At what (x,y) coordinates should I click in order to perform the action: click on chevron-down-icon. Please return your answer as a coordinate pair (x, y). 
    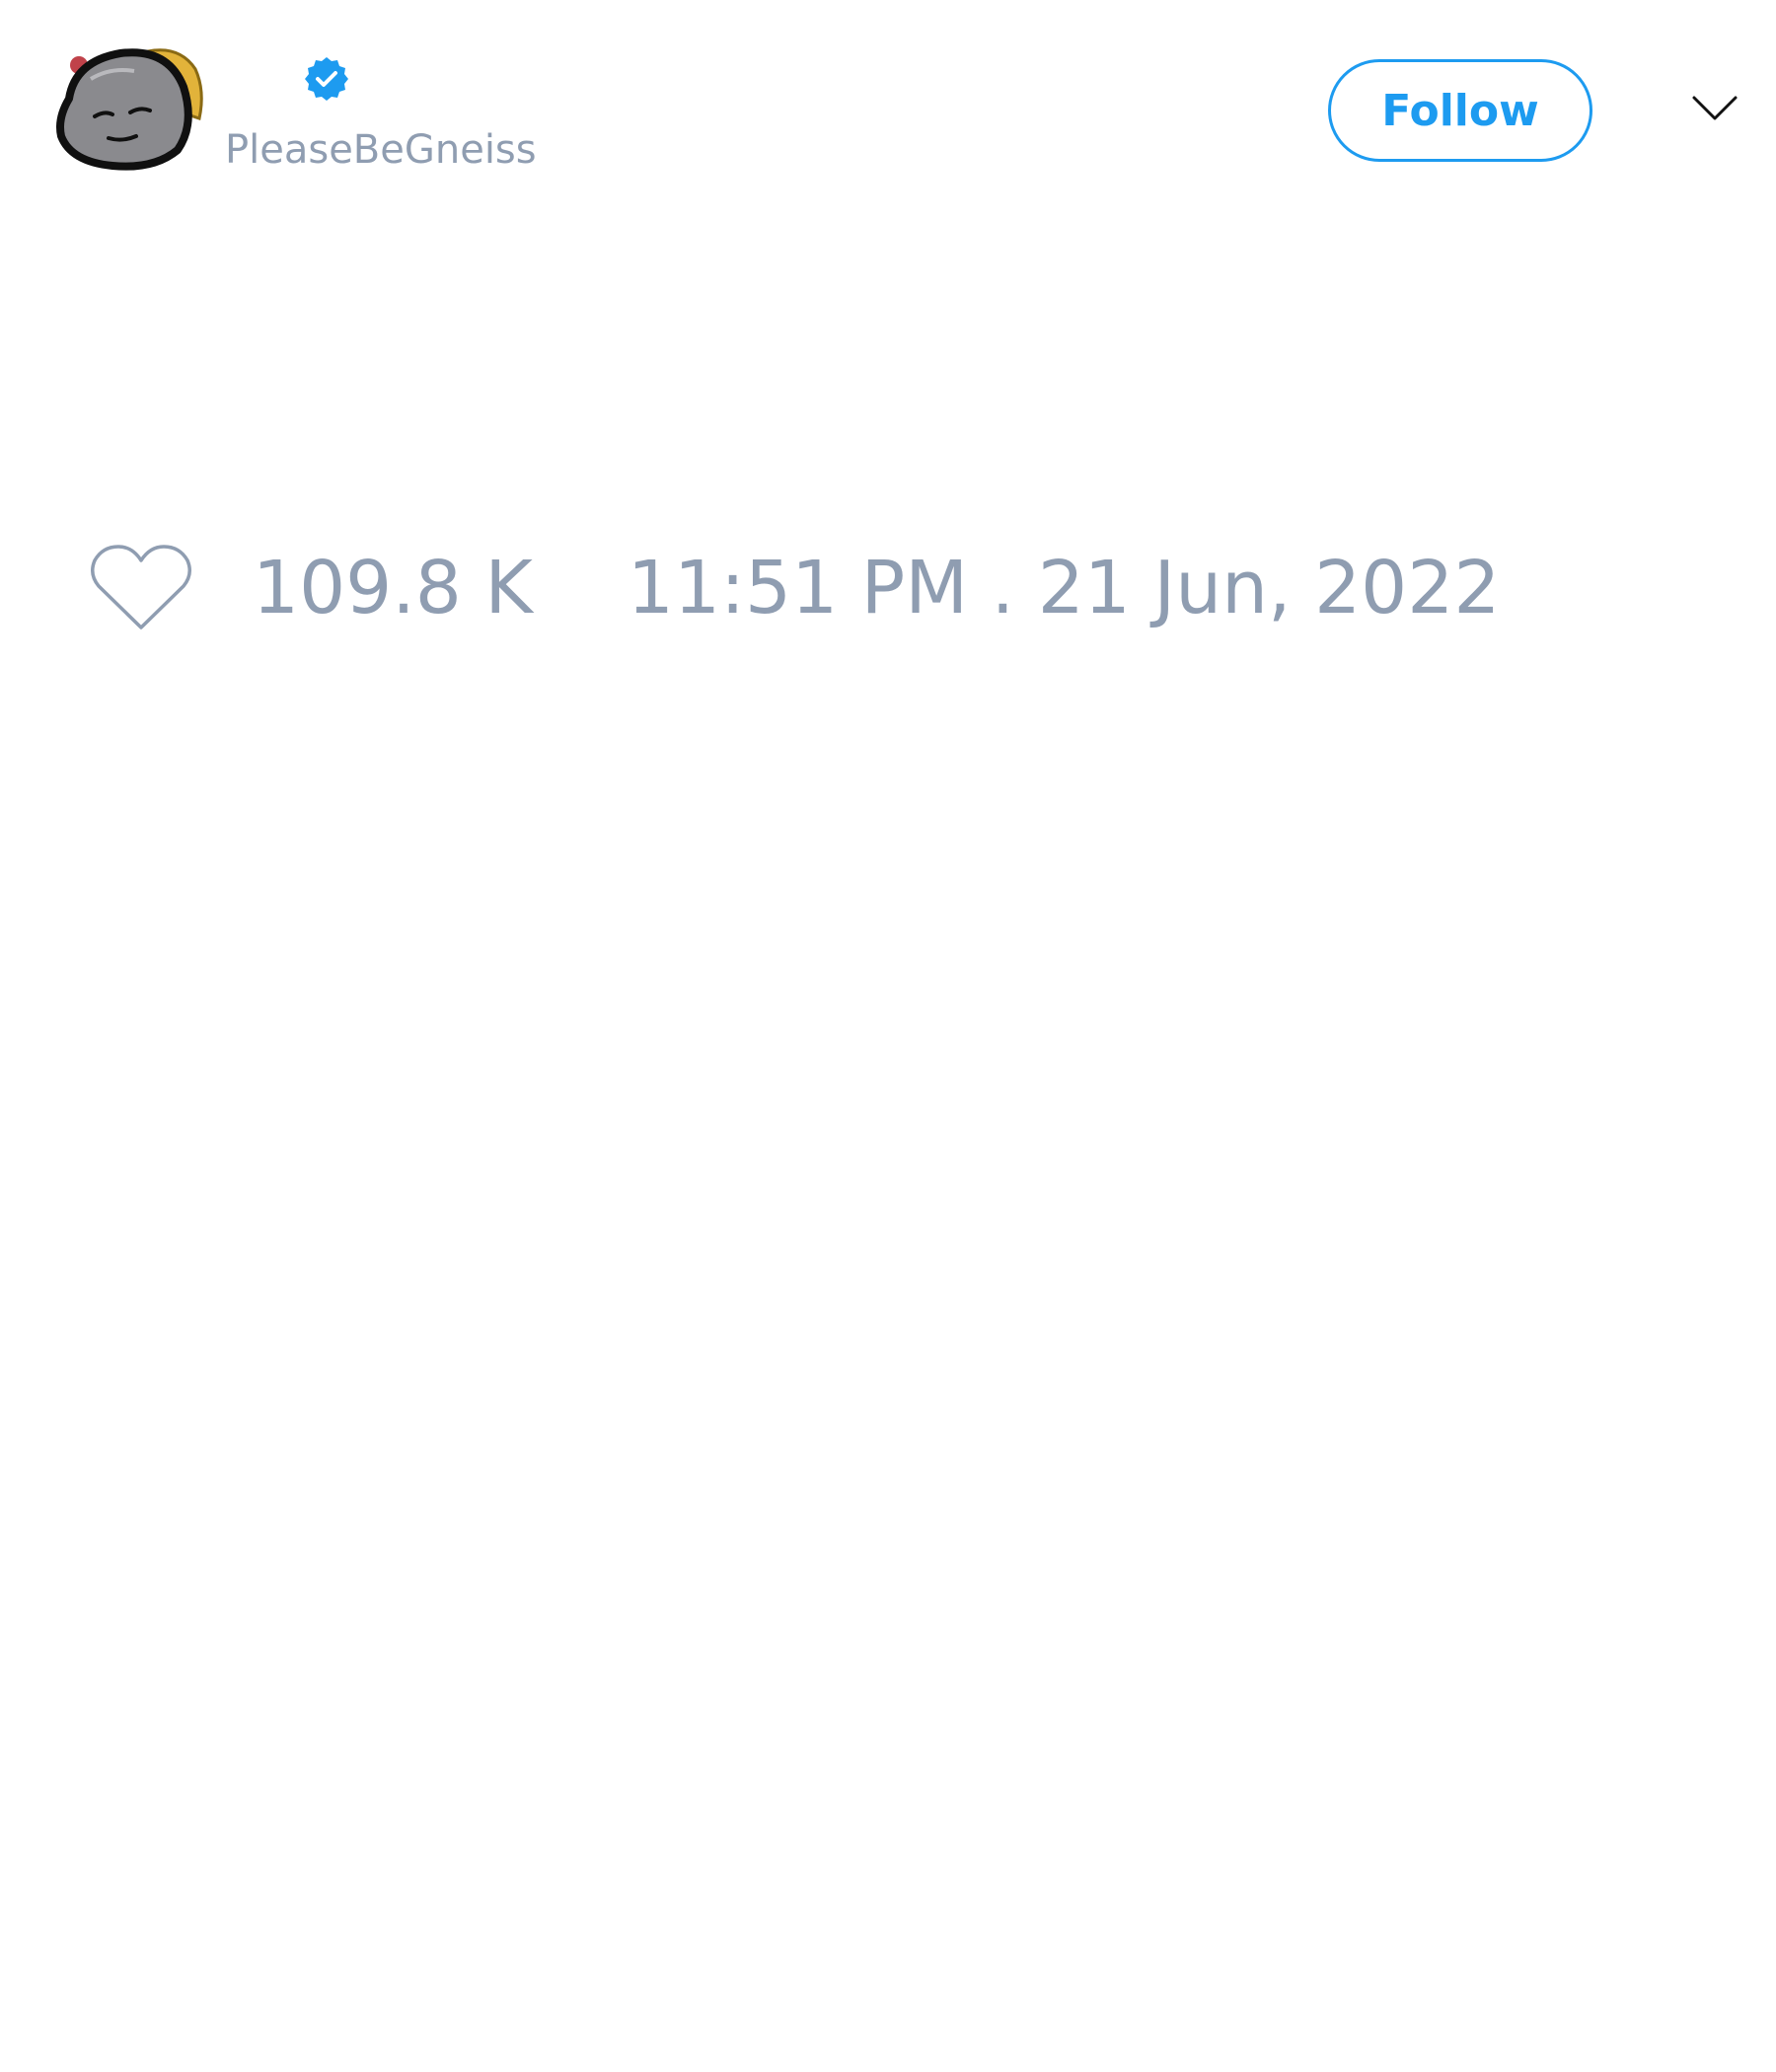
    Looking at the image, I should click on (1715, 109).